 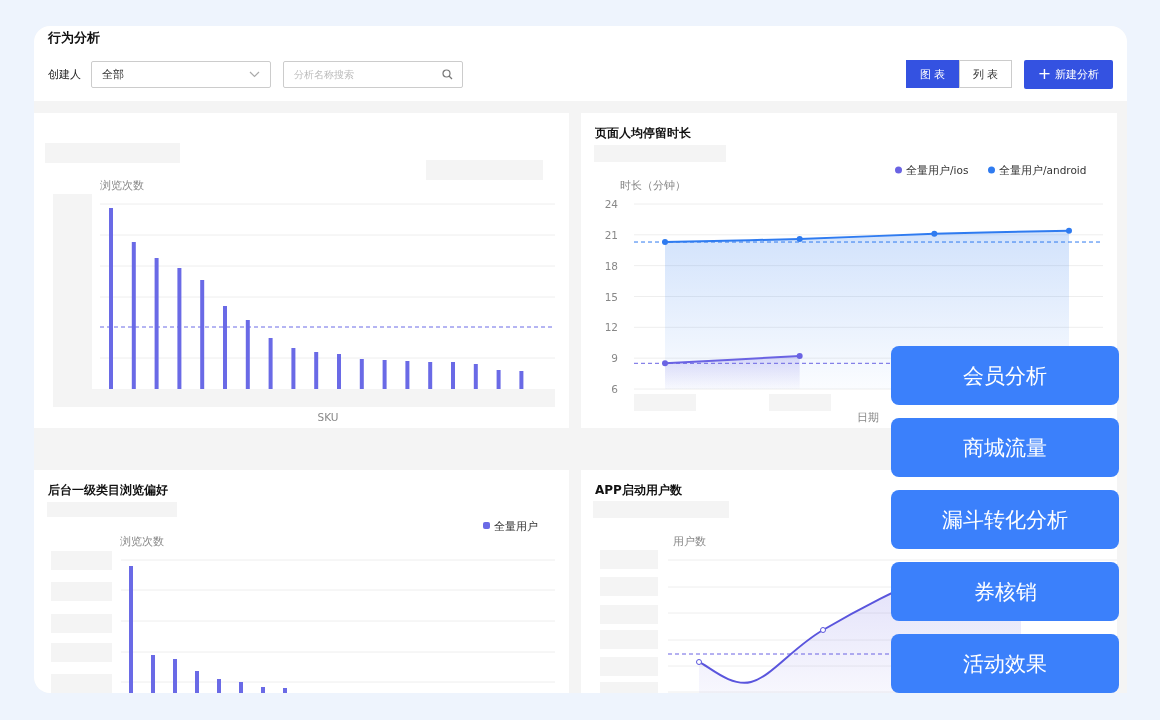 I want to click on axis-label: SKU, so click(x=328, y=417).